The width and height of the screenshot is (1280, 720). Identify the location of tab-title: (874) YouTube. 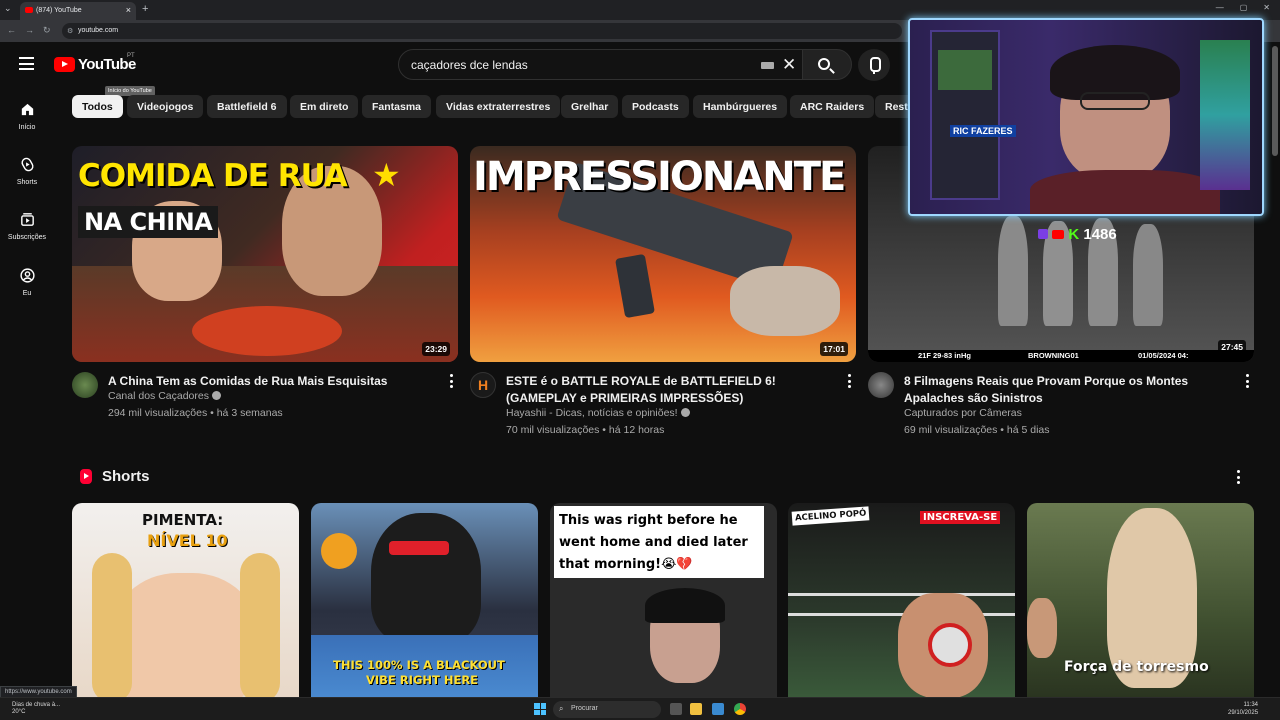
(59, 10).